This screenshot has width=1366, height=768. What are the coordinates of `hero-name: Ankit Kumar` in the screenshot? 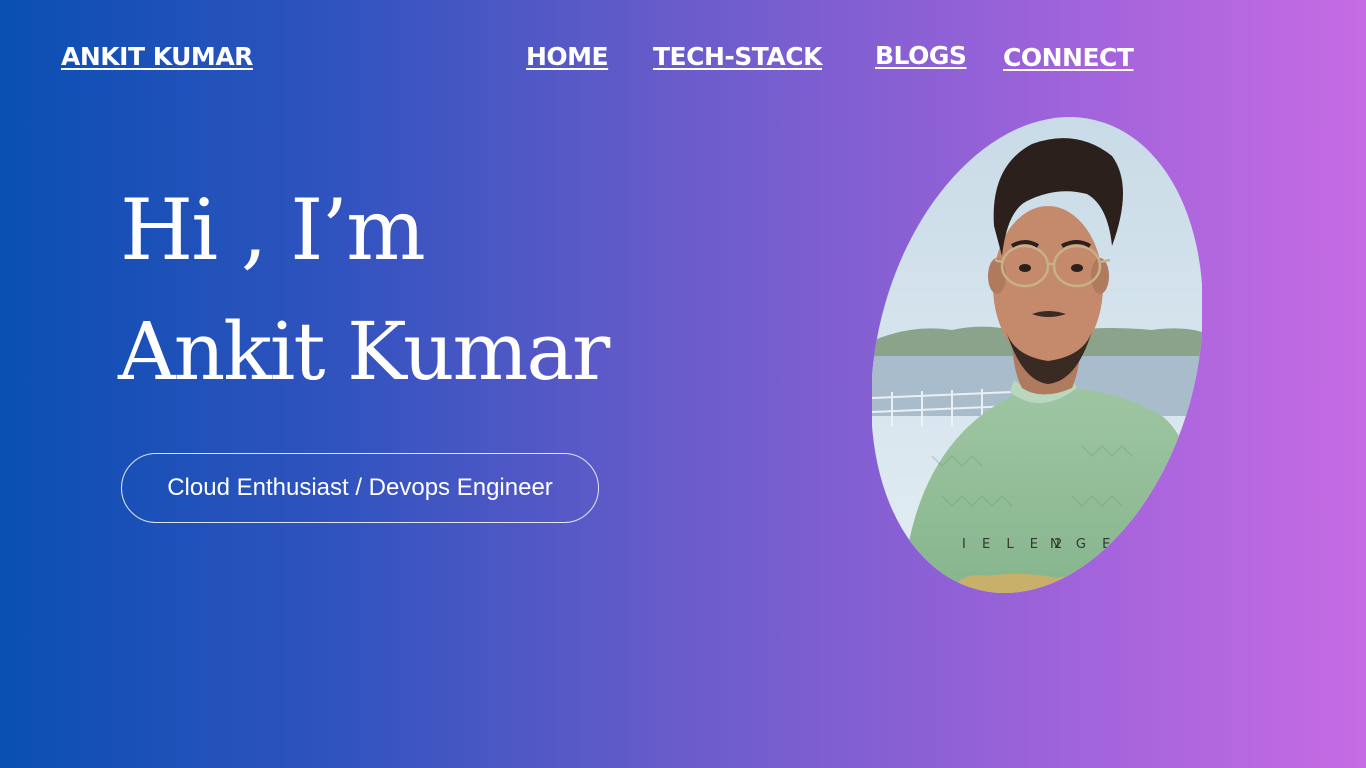 It's located at (364, 351).